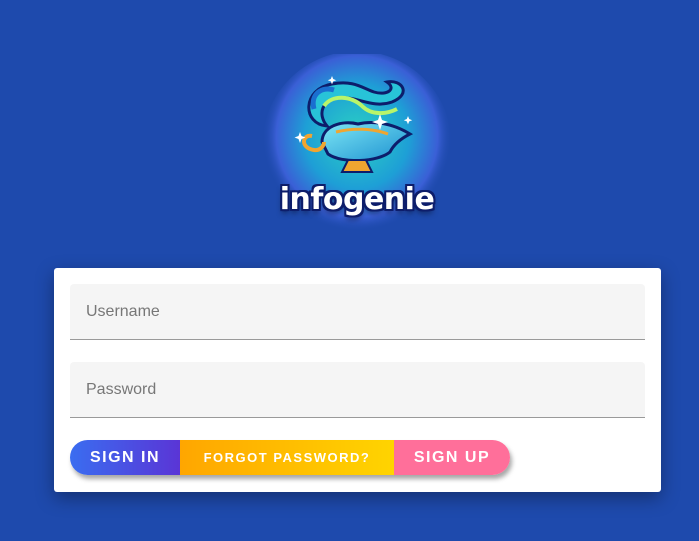  What do you see at coordinates (287, 457) in the screenshot?
I see `forgot-password-button: FORGOT PASSWORD?` at bounding box center [287, 457].